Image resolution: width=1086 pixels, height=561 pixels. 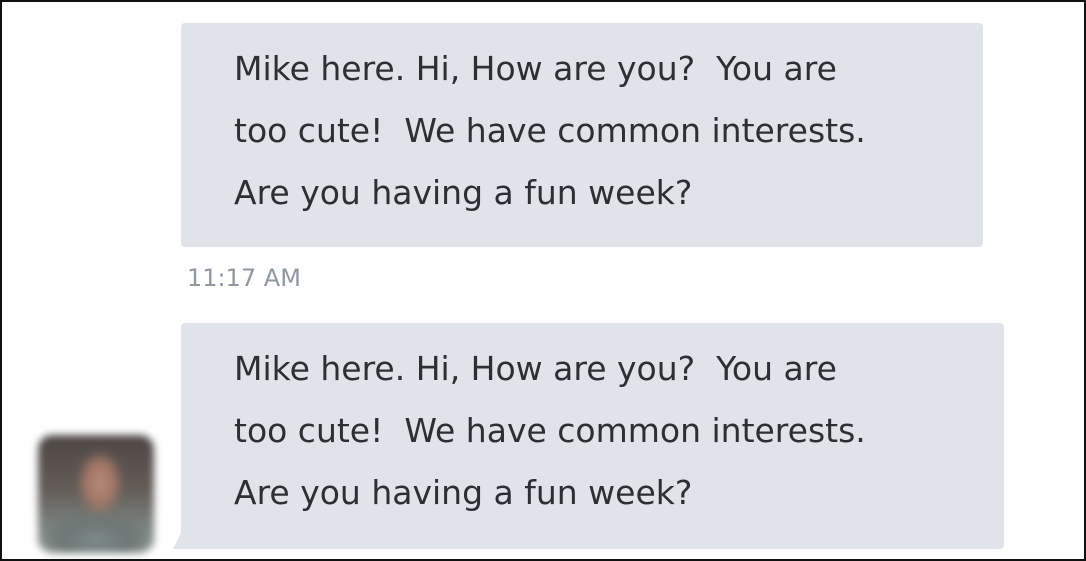 I want to click on message-bubble-tail, so click(x=178, y=539).